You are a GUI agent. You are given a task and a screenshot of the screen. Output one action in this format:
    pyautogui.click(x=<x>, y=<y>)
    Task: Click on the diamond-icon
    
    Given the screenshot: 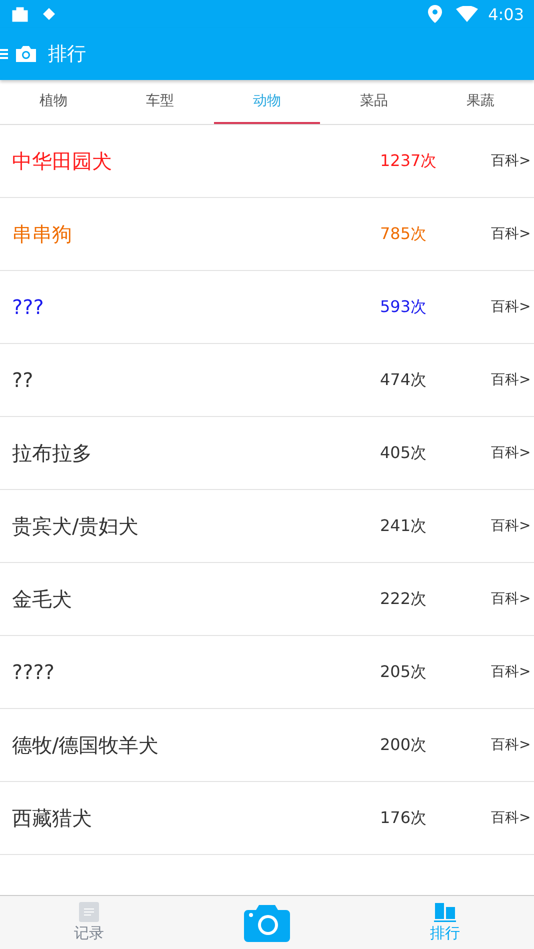 What is the action you would take?
    pyautogui.click(x=49, y=14)
    